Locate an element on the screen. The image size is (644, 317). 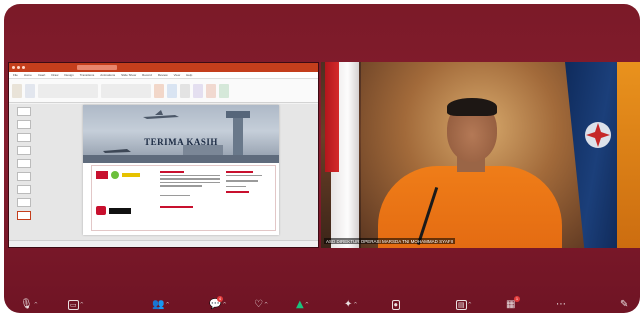
more-apps-button: ▦ 1 is located at coordinates (513, 304).